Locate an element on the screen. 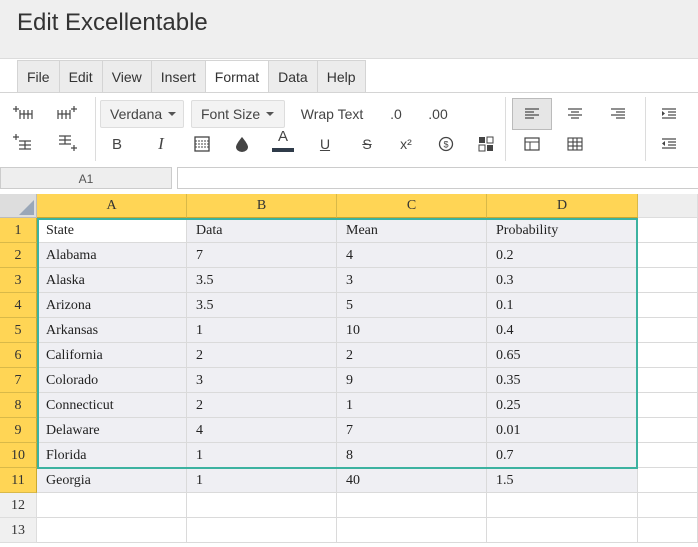  table-cell: 0.1 is located at coordinates (562, 305).